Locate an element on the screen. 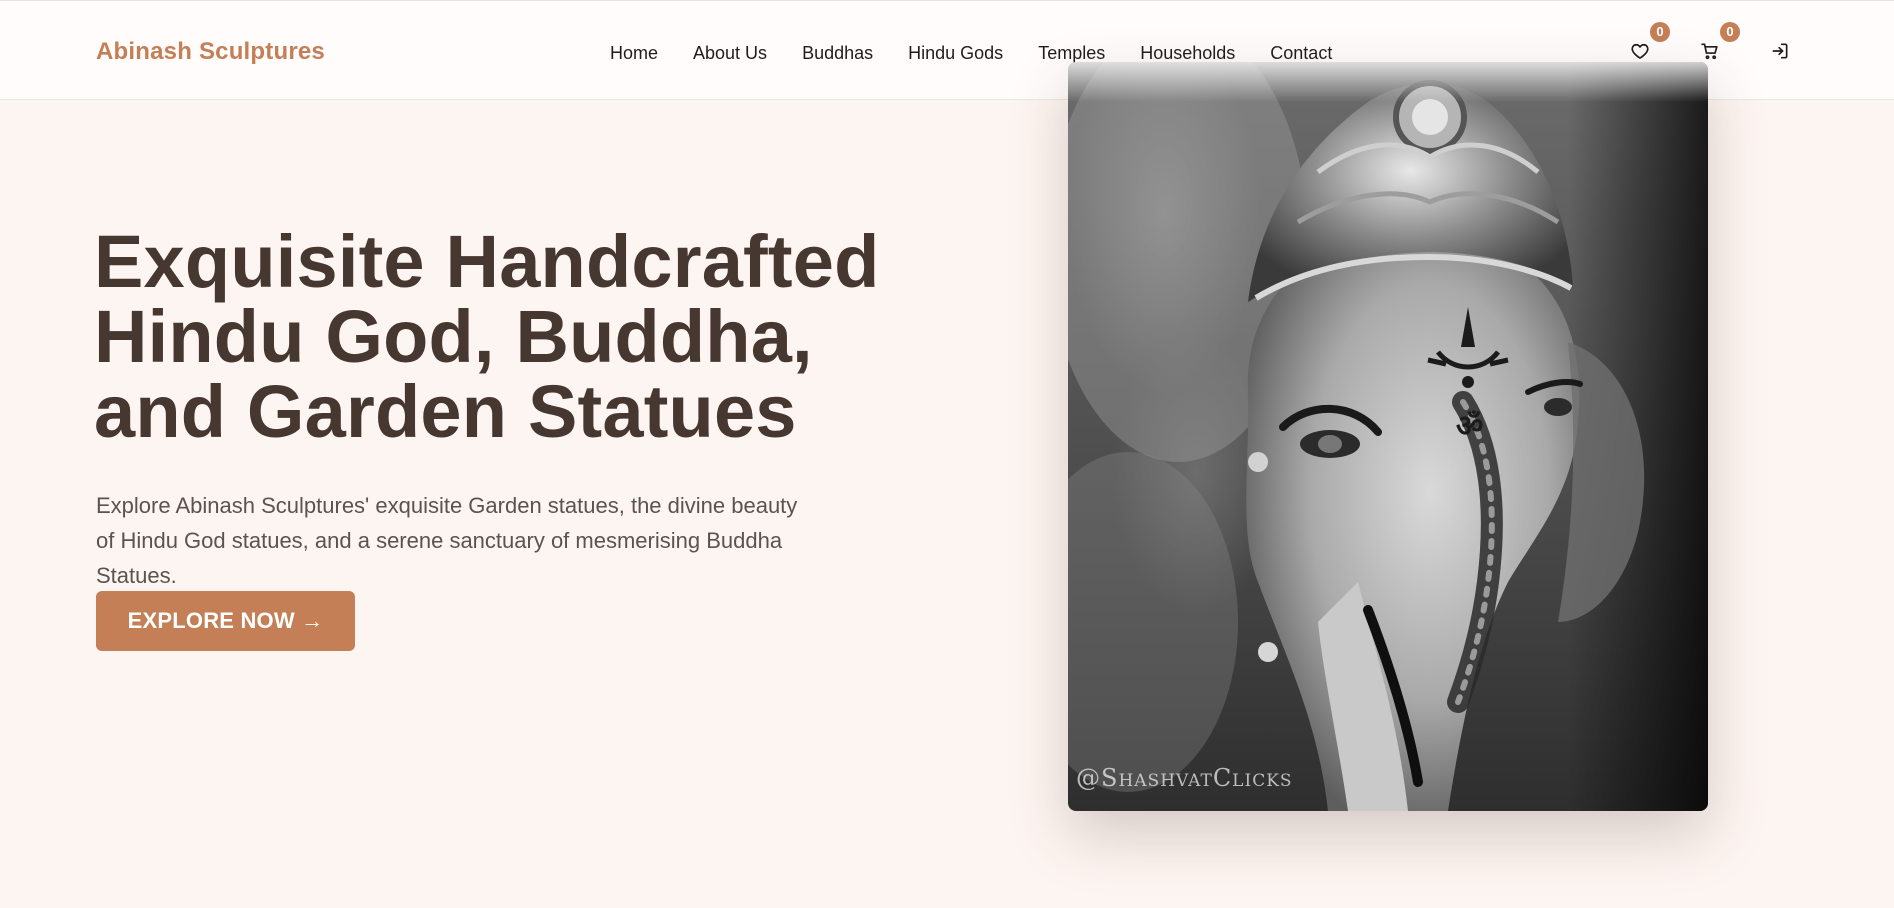 The height and width of the screenshot is (908, 1894). nav-hindu-gods: Hindu Gods is located at coordinates (955, 53).